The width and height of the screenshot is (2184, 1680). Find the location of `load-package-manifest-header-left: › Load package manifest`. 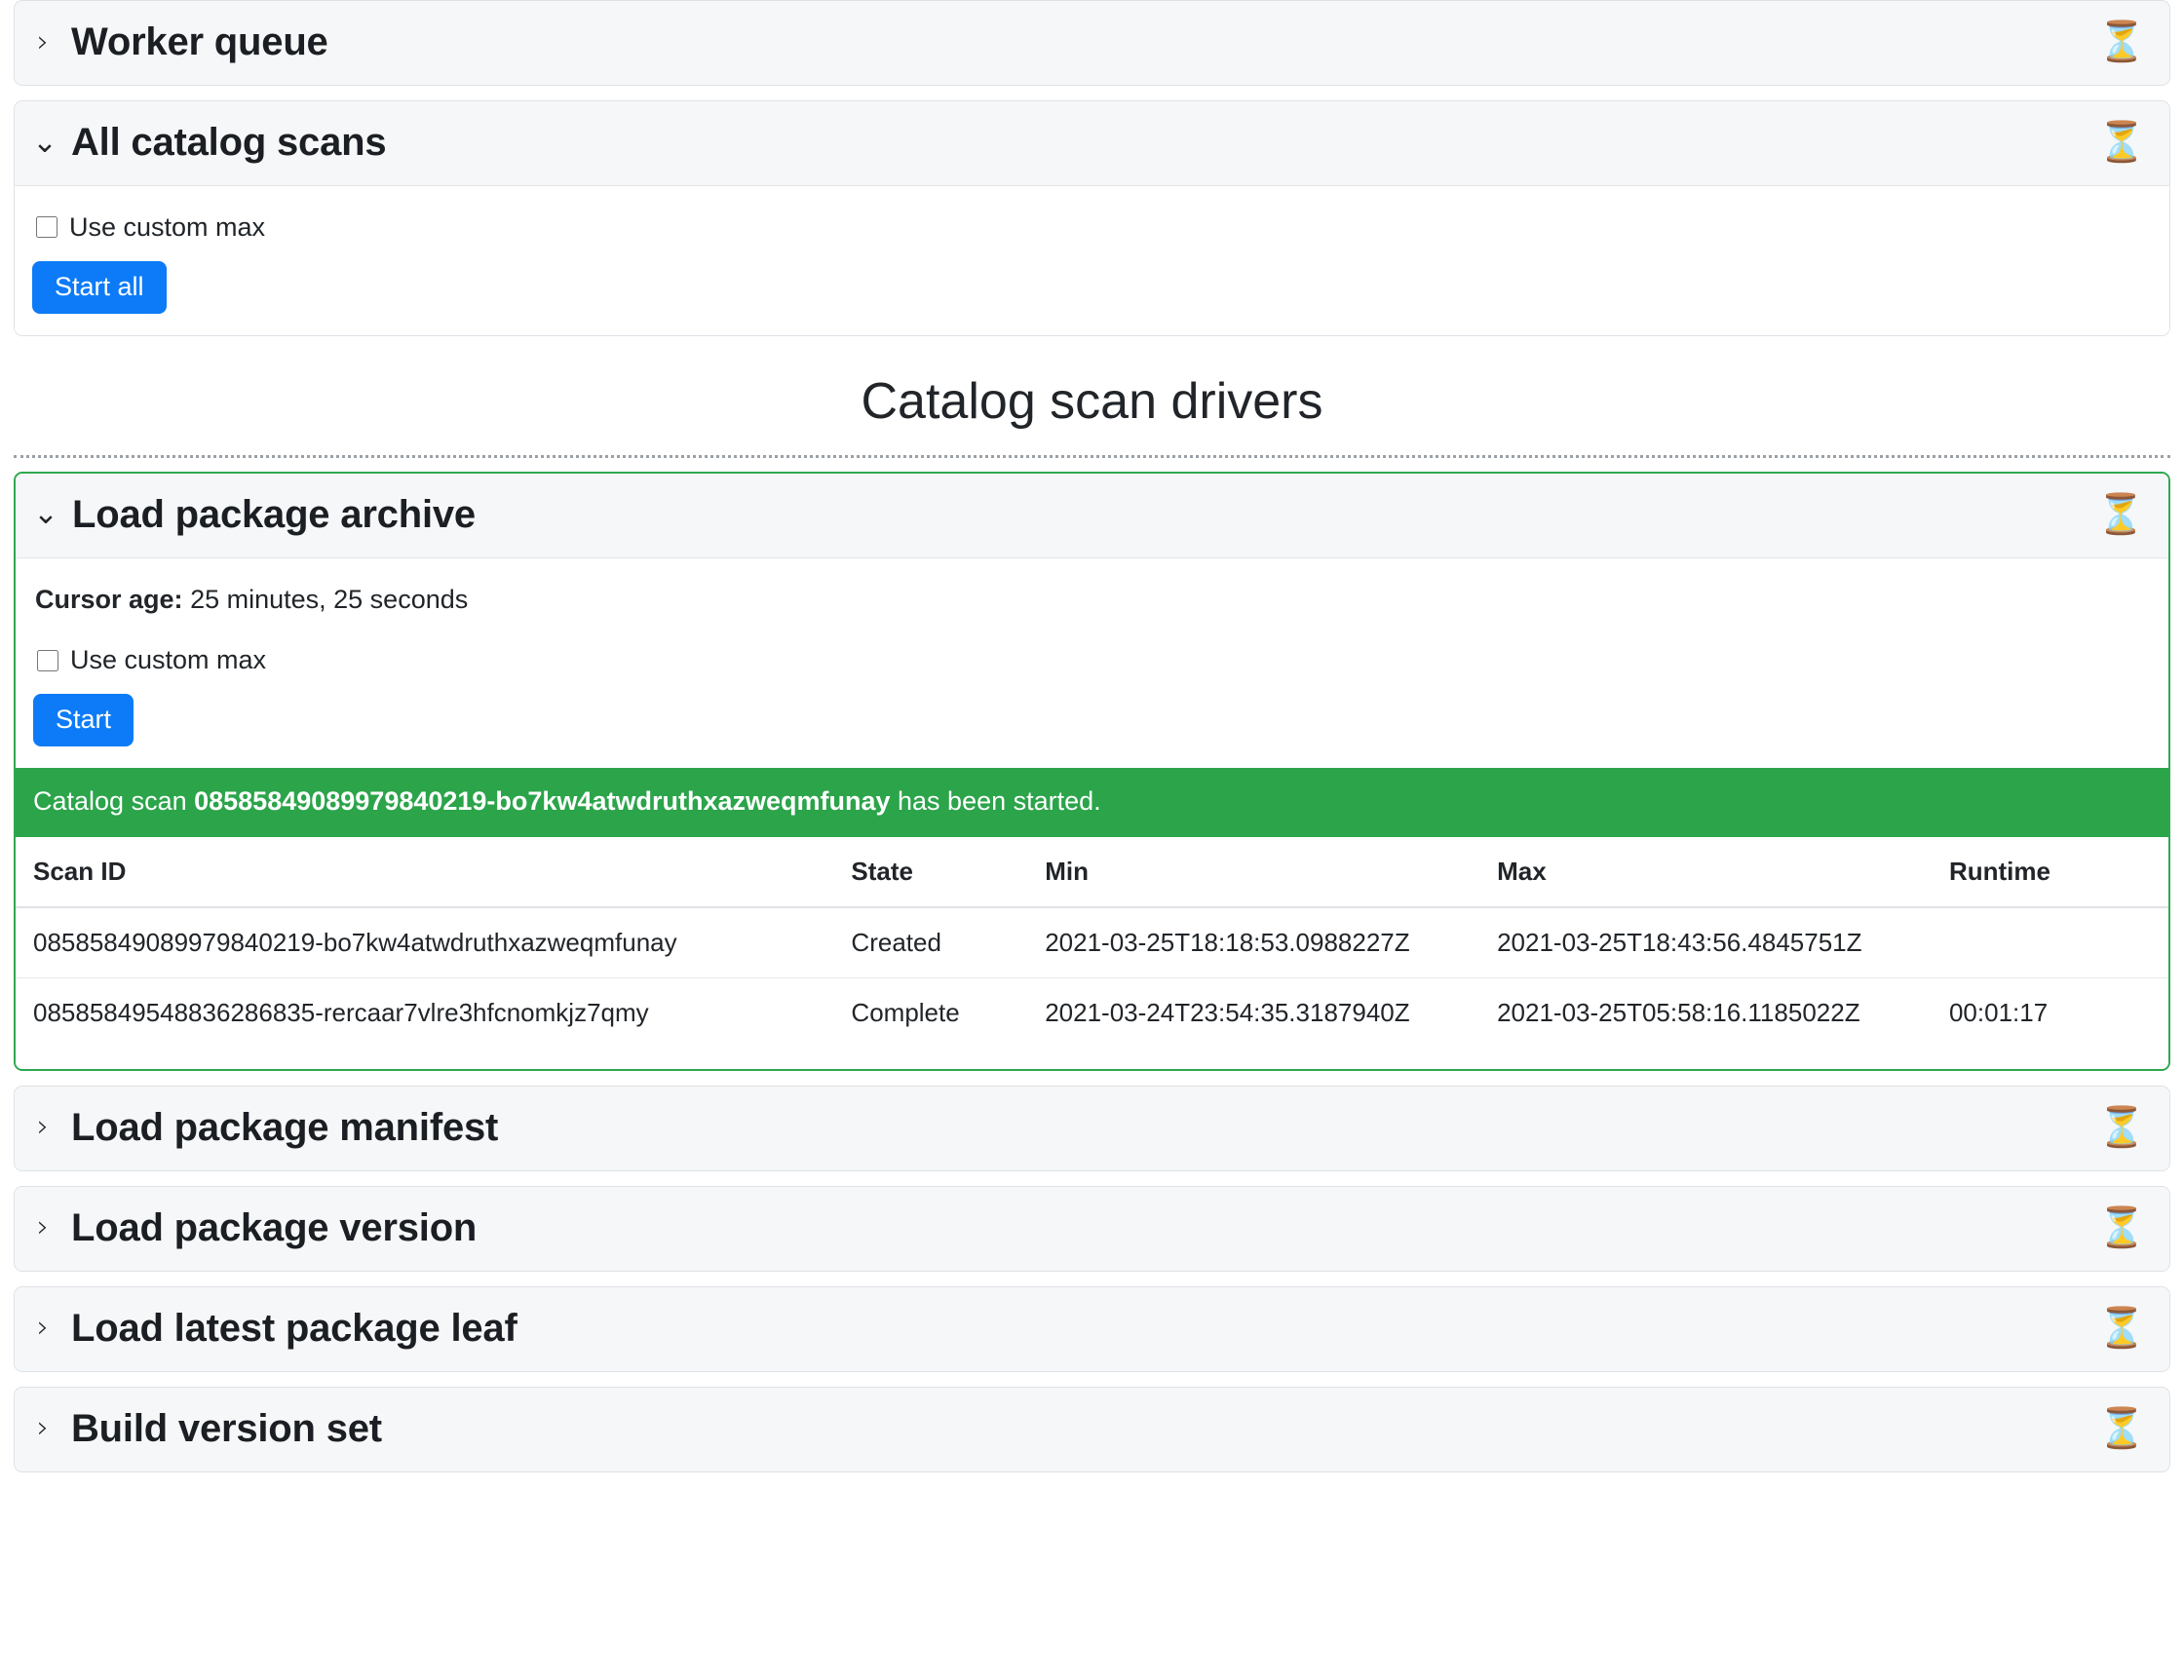

load-package-manifest-header-left: › Load package manifest is located at coordinates (265, 1127).